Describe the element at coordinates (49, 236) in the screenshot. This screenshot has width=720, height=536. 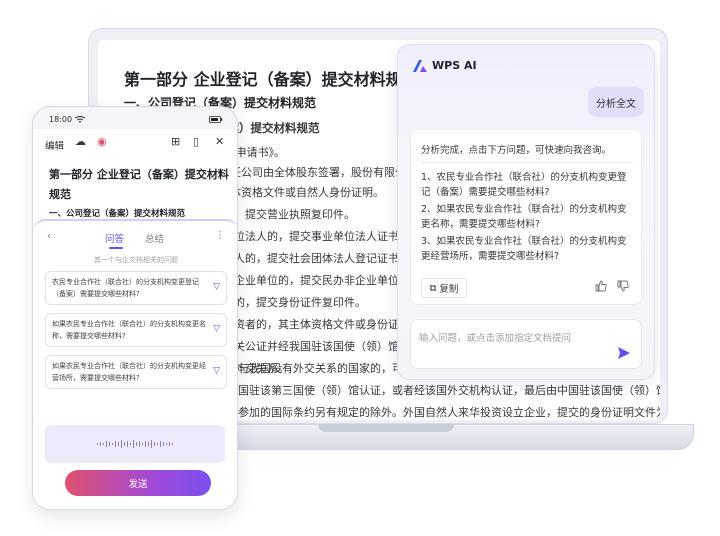
I see `back-icon: ‹` at that location.